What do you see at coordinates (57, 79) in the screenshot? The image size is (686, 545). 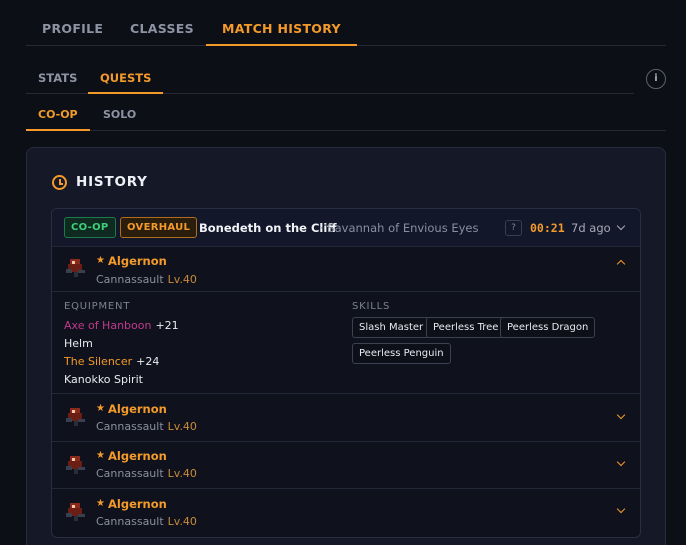 I see `tab-stats: STATS` at bounding box center [57, 79].